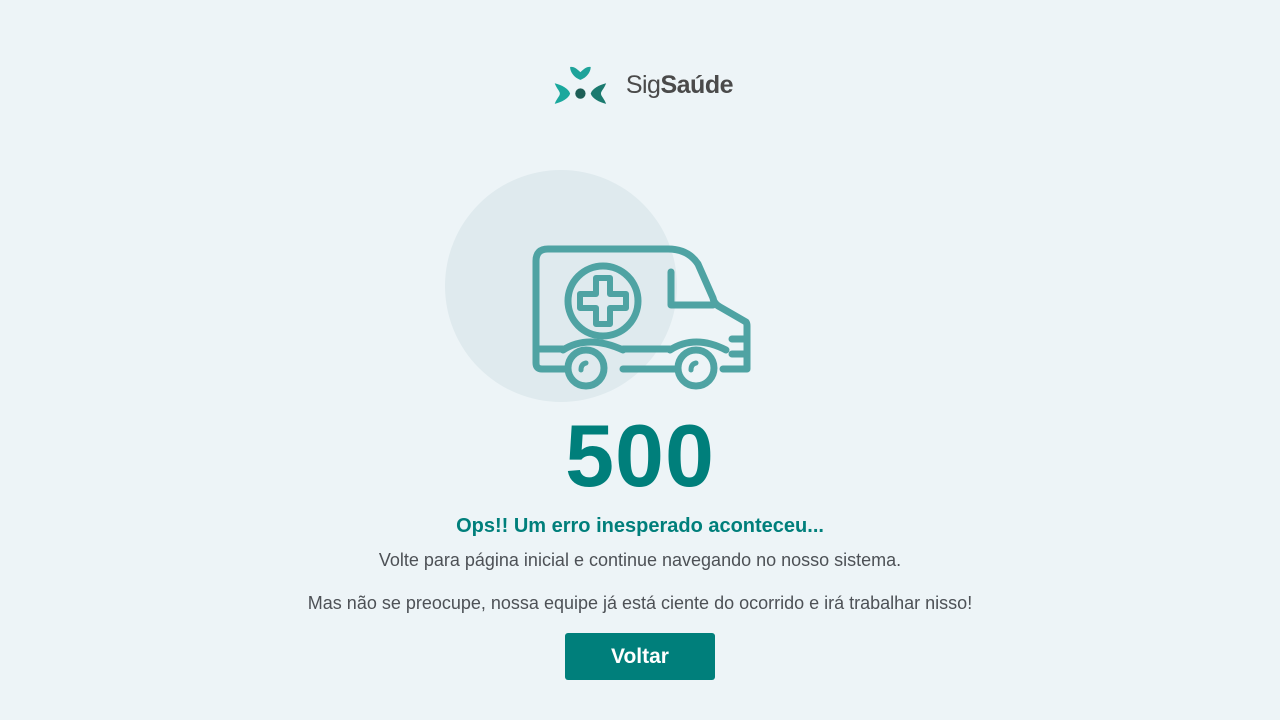 Image resolution: width=1280 pixels, height=720 pixels. What do you see at coordinates (640, 656) in the screenshot?
I see `back-button: Voltar` at bounding box center [640, 656].